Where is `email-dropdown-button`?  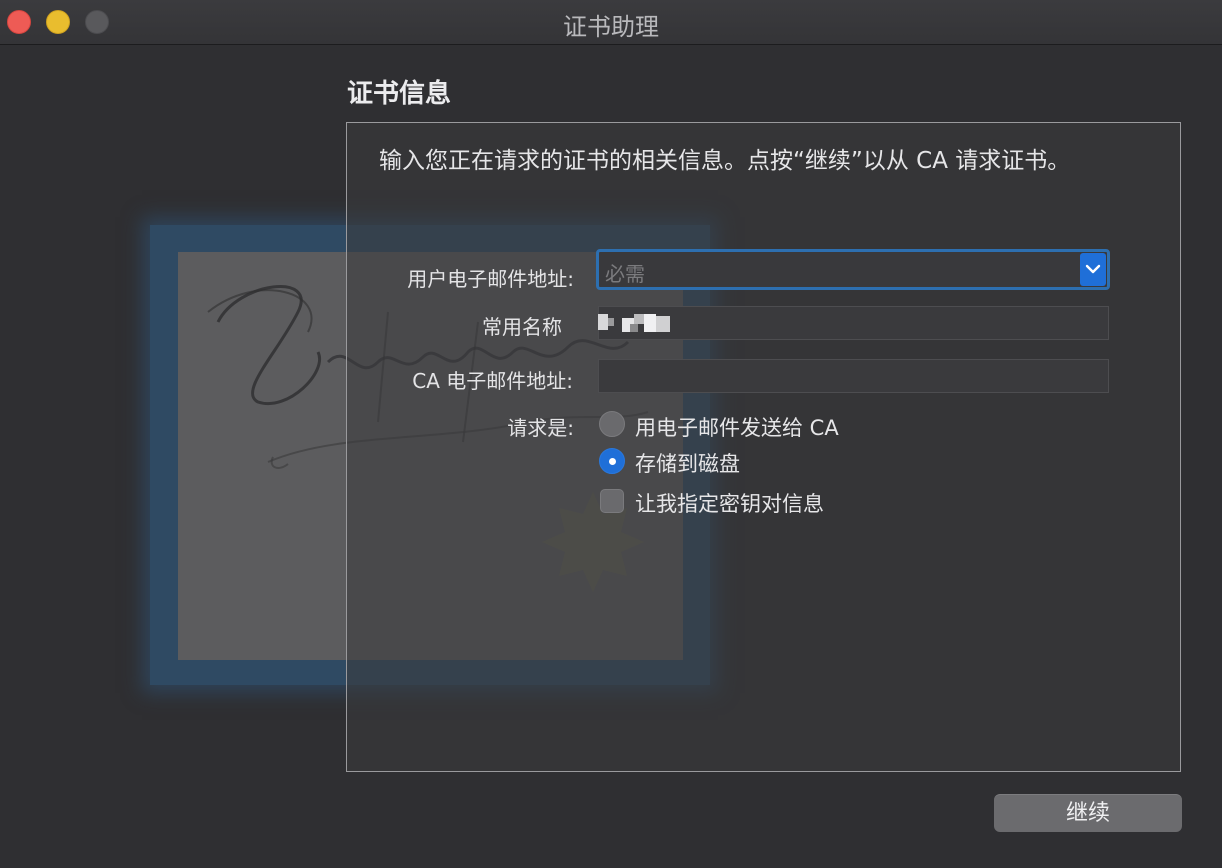
email-dropdown-button is located at coordinates (1093, 269).